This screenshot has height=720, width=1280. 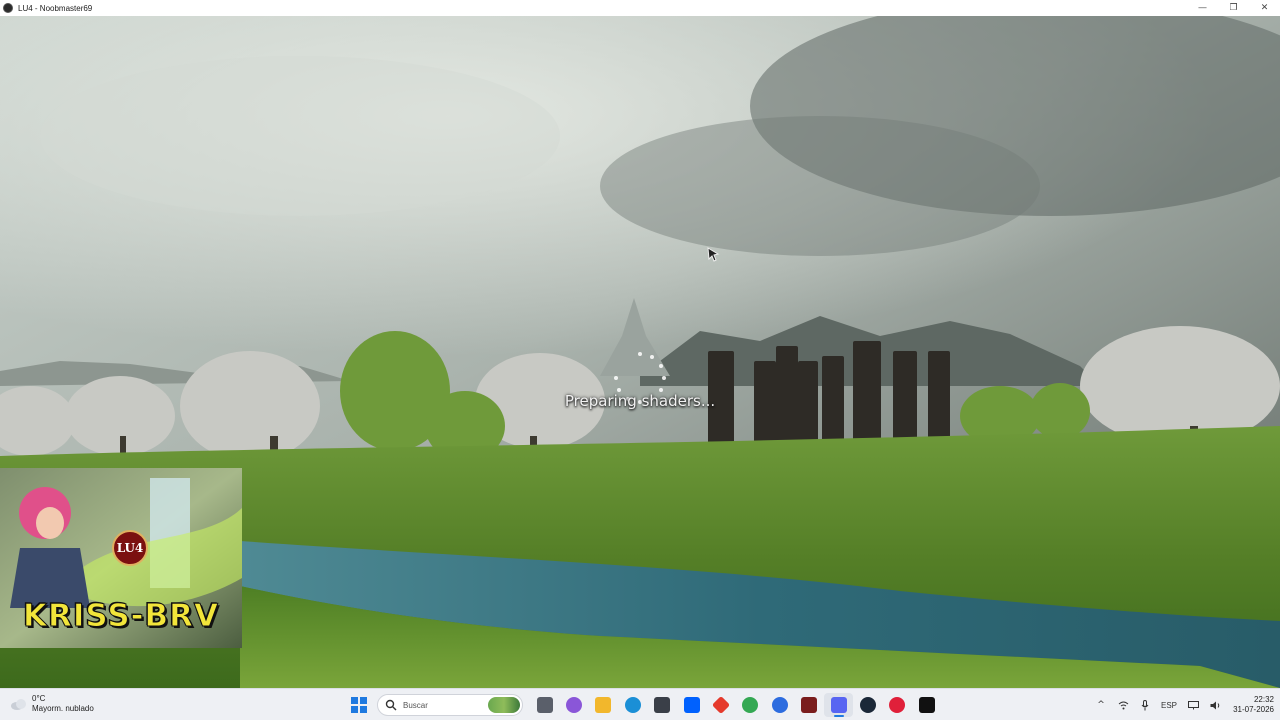 I want to click on taskbar-app-discord, so click(x=838, y=705).